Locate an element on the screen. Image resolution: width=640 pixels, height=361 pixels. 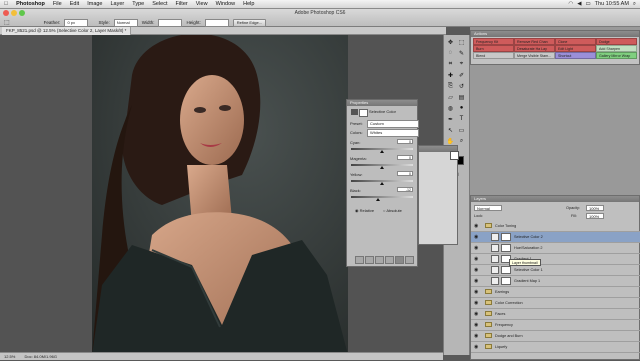
layer-row: ◉ Gradient Map 1 is located at coordinates (555, 281).